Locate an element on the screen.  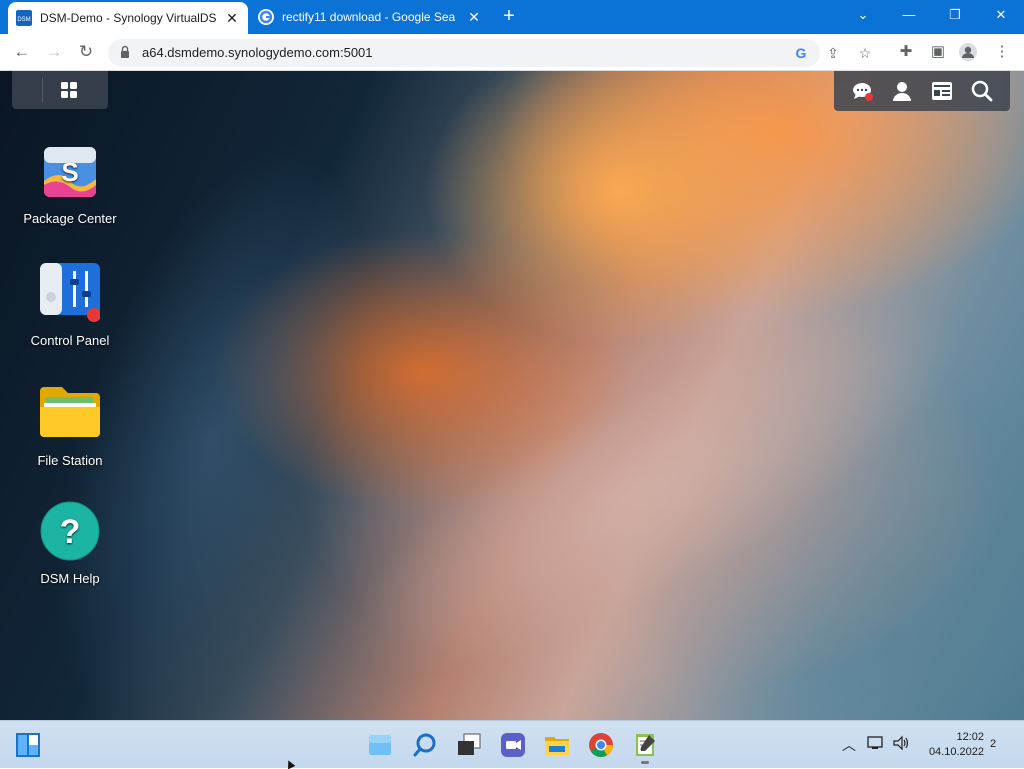
dsm-favicon-icon: DSM is located at coordinates (24, 18).